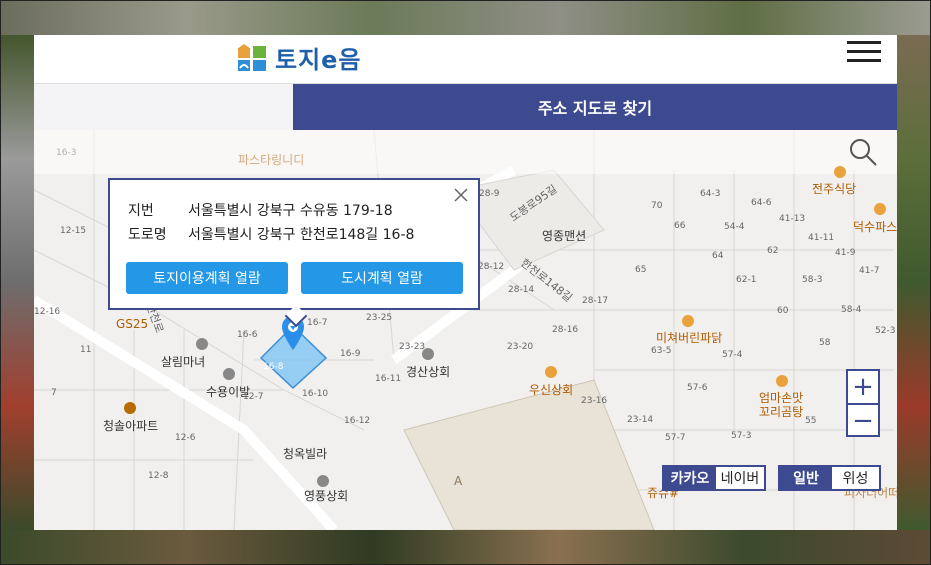  Describe the element at coordinates (641, 270) in the screenshot. I see `parcel-number: 65` at that location.